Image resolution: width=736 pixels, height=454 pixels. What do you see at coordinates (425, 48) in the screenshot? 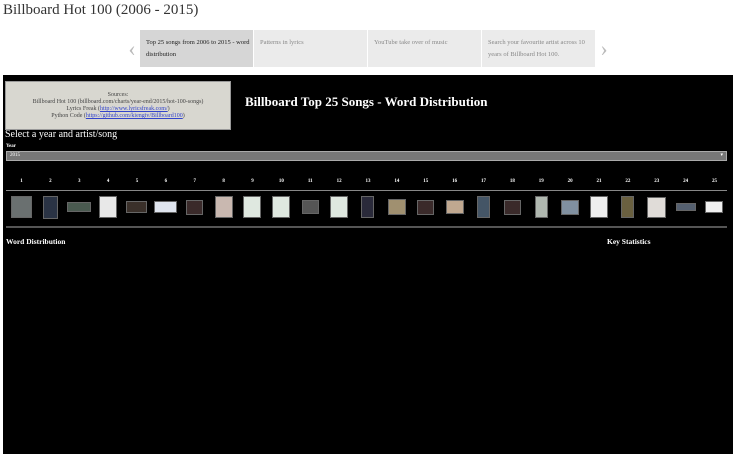
I see `carousel-slide: YouTube take over of music` at bounding box center [425, 48].